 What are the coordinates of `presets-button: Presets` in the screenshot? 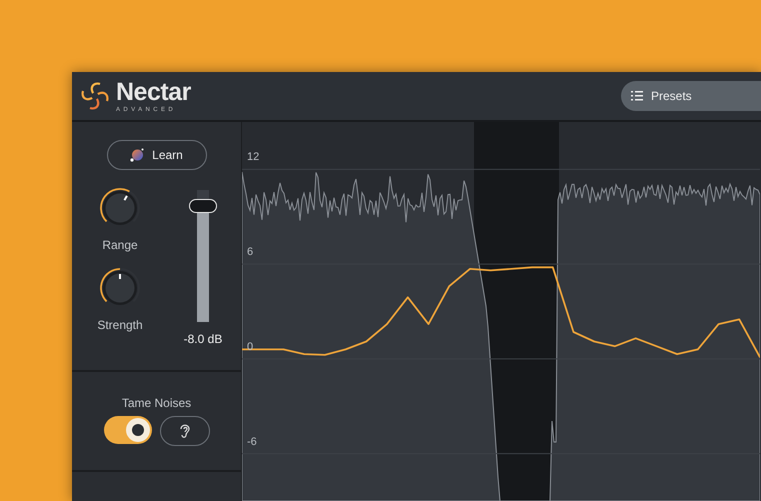 It's located at (691, 96).